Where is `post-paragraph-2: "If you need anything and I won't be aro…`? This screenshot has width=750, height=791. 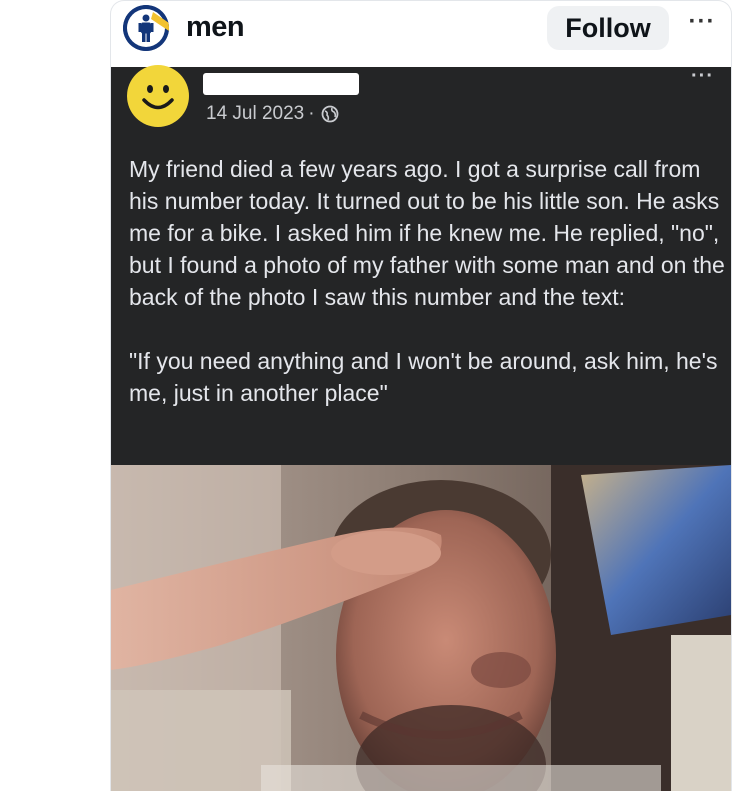
post-paragraph-2: "If you need anything and I won't be aro… is located at coordinates (423, 377).